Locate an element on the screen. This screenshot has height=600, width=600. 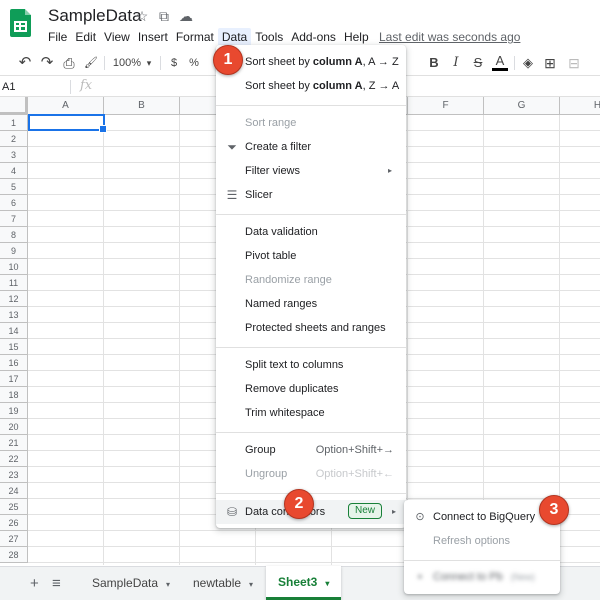
sheets-logo-icon is located at coordinates (20, 23).